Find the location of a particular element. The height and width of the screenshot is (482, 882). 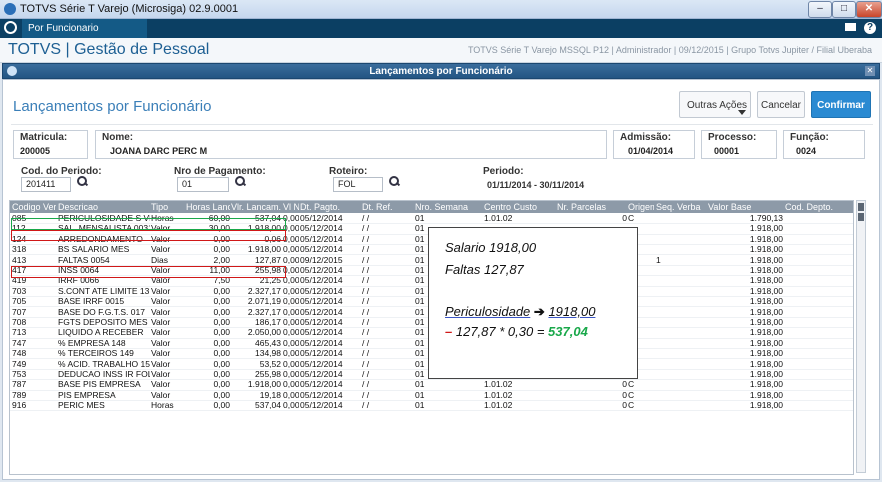

table-cell-desc: FALTAS 0054 is located at coordinates (84, 259).